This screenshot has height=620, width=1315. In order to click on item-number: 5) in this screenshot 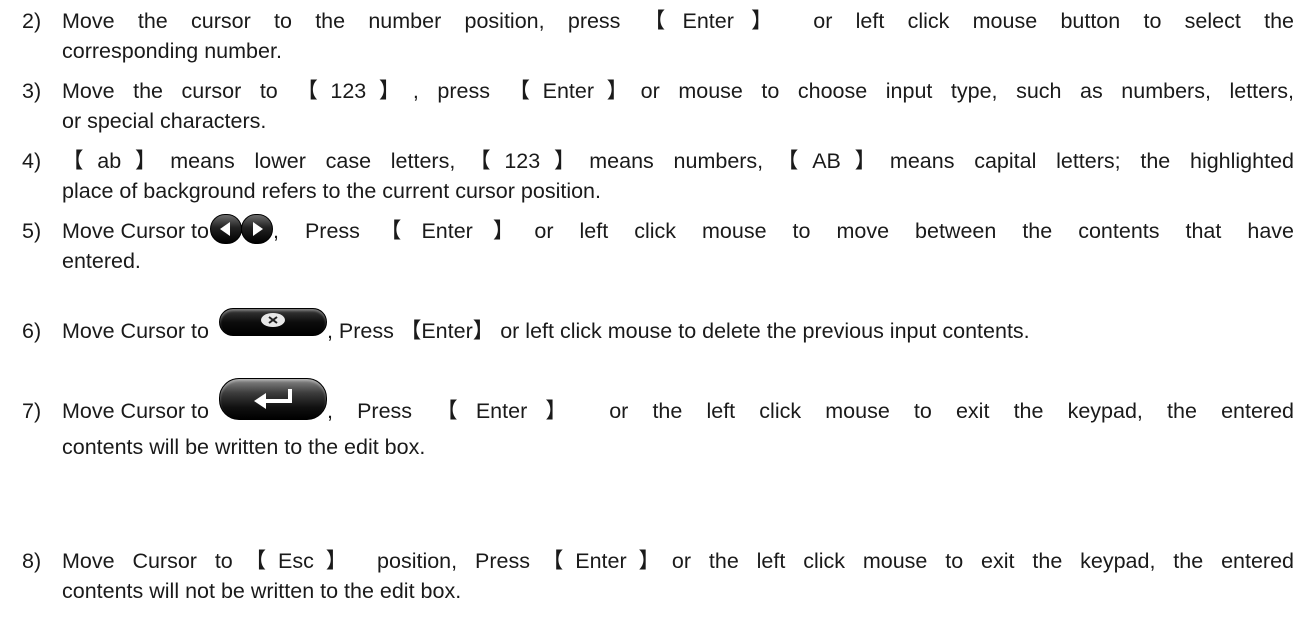, I will do `click(32, 231)`.